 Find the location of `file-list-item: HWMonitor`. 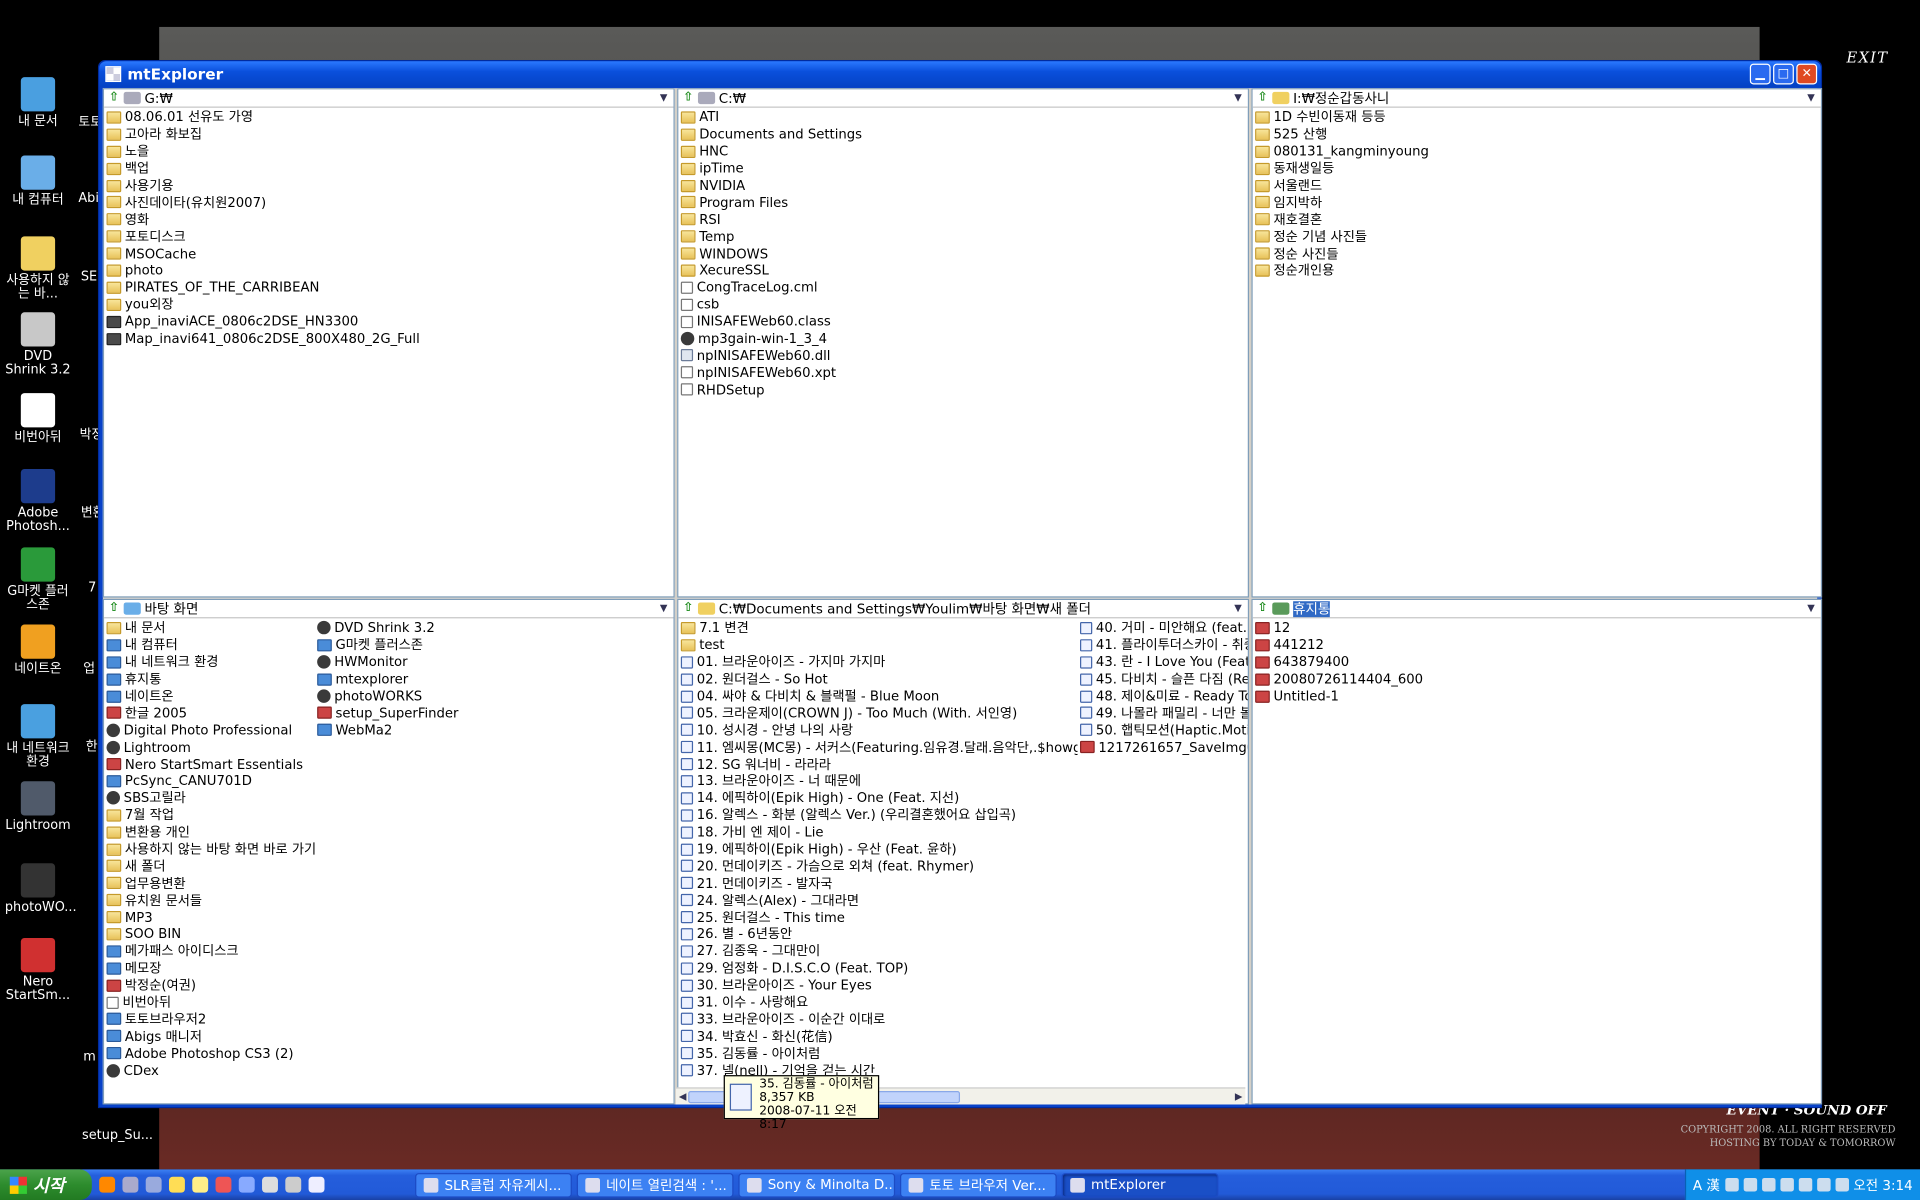

file-list-item: HWMonitor is located at coordinates (387, 662).